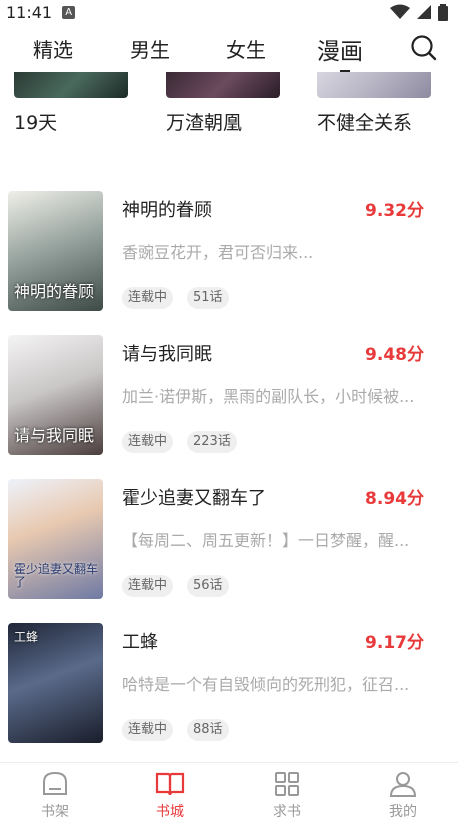 This screenshot has width=458, height=820. Describe the element at coordinates (212, 442) in the screenshot. I see `chapter-count-badge: 223话` at that location.